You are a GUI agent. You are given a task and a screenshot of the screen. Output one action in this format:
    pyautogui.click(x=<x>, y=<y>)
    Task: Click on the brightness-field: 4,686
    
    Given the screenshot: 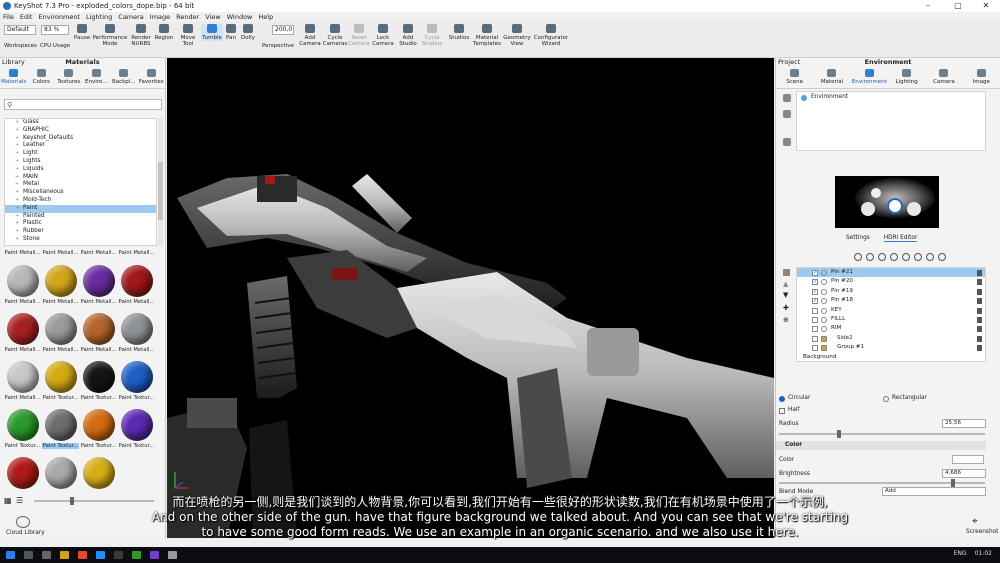 What is the action you would take?
    pyautogui.click(x=964, y=473)
    